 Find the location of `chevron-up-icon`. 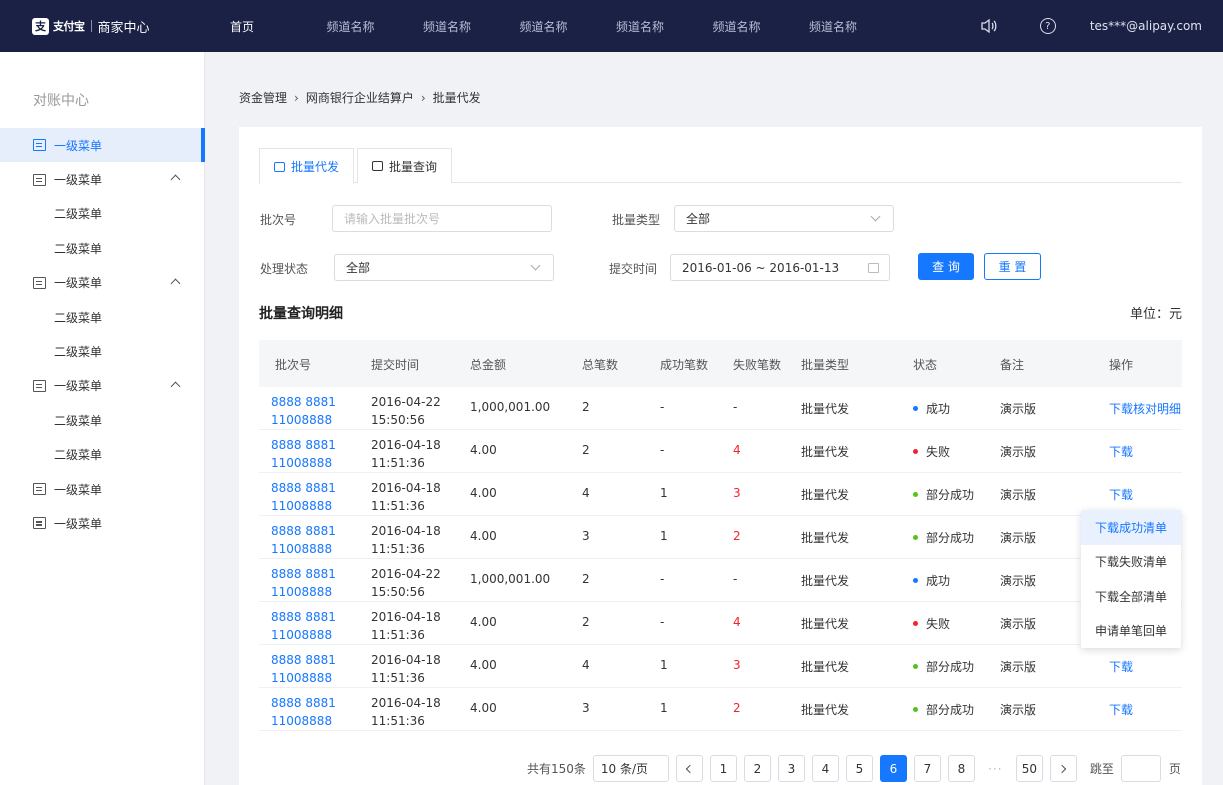

chevron-up-icon is located at coordinates (175, 283).